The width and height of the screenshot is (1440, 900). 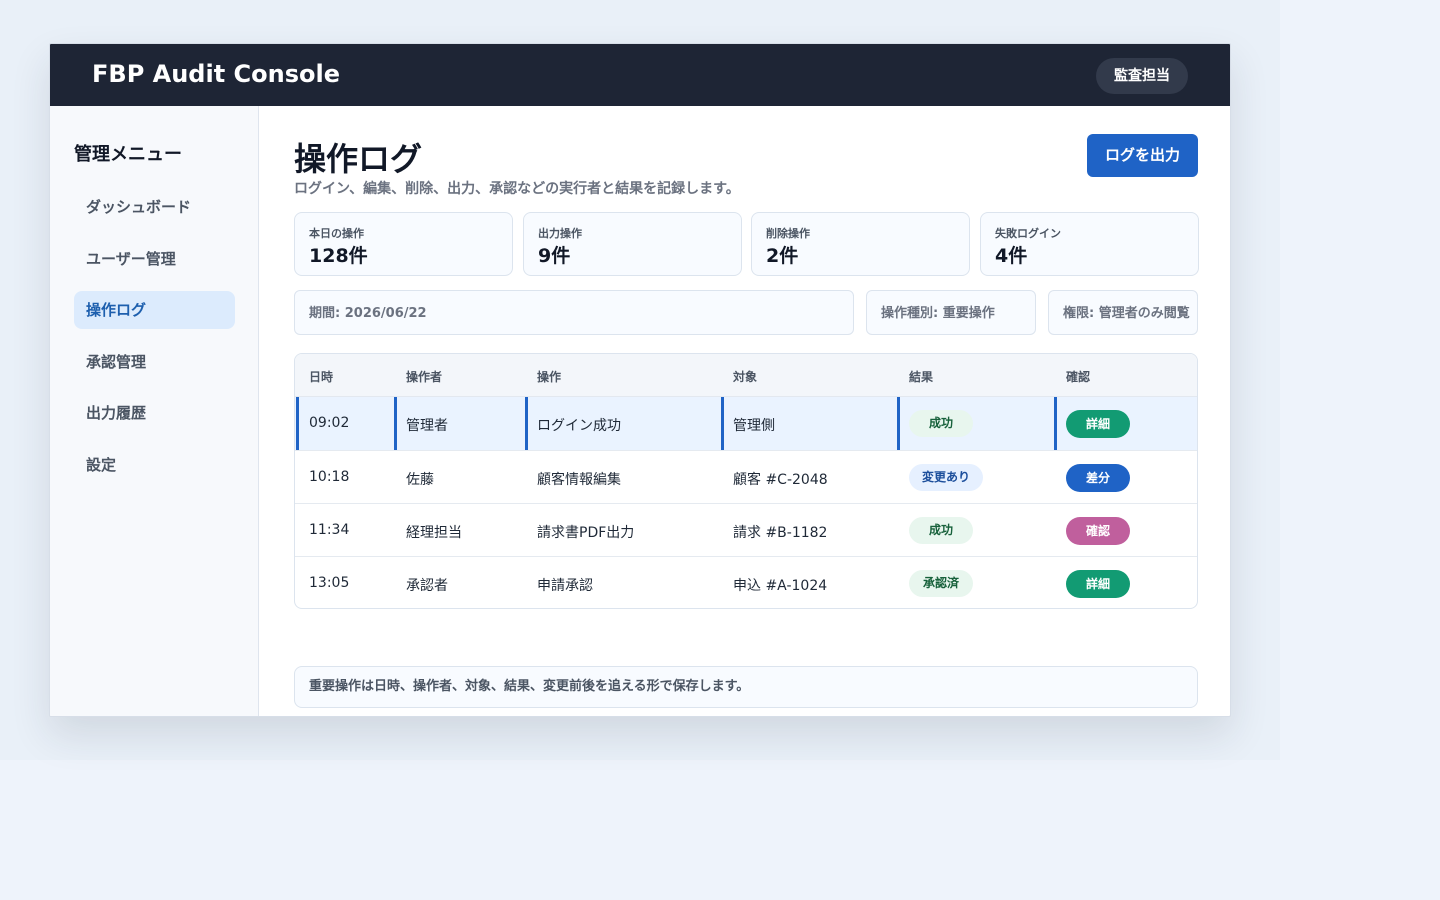 What do you see at coordinates (1142, 155) in the screenshot?
I see `export-log-button: ログを出力` at bounding box center [1142, 155].